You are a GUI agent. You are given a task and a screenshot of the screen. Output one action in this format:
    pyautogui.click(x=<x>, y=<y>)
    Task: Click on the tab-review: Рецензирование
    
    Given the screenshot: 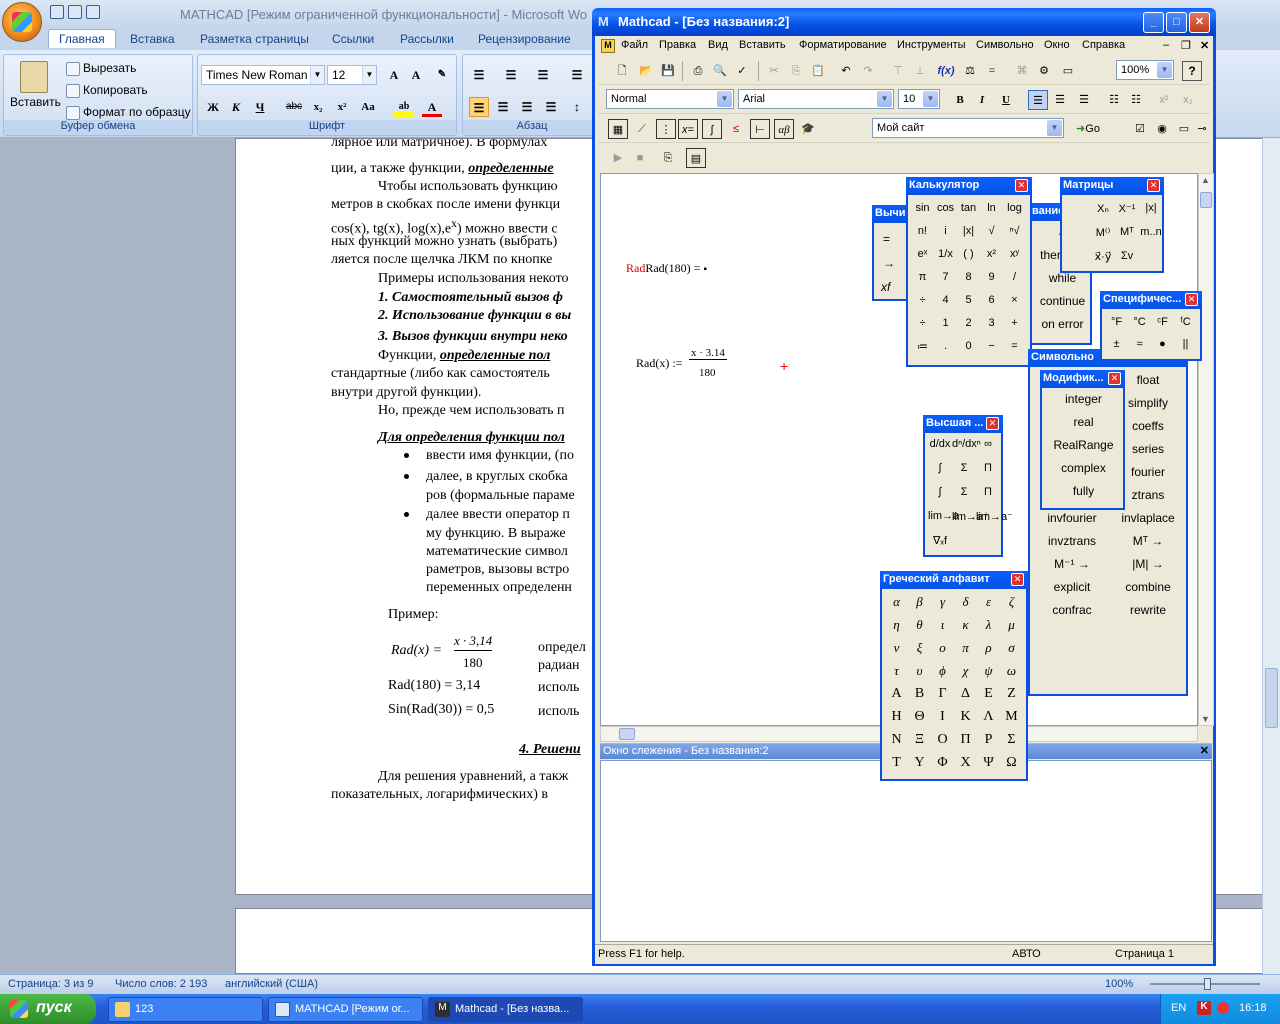 What is the action you would take?
    pyautogui.click(x=524, y=39)
    